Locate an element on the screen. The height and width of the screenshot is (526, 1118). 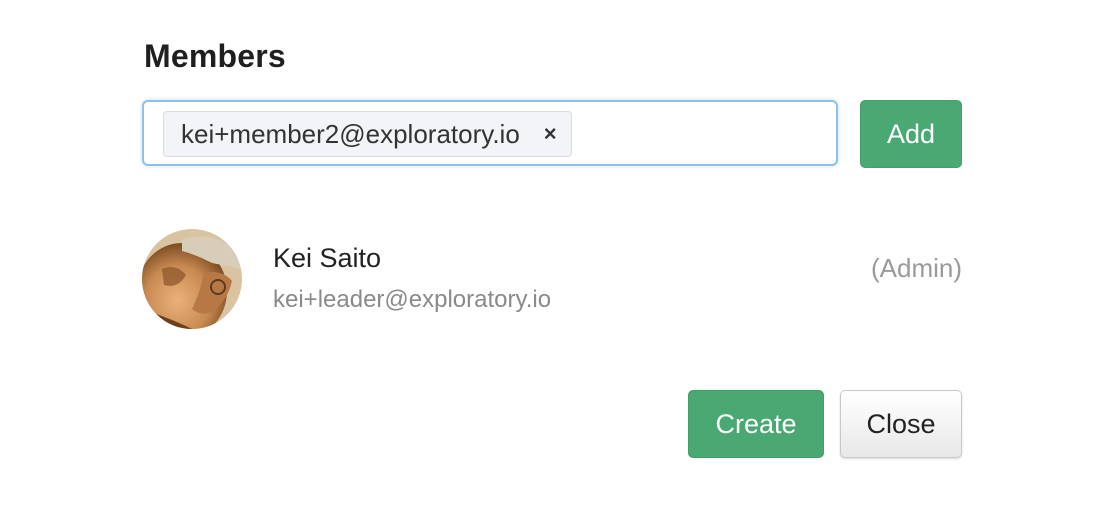
member-email: kei+leader@exploratory.io is located at coordinates (412, 299).